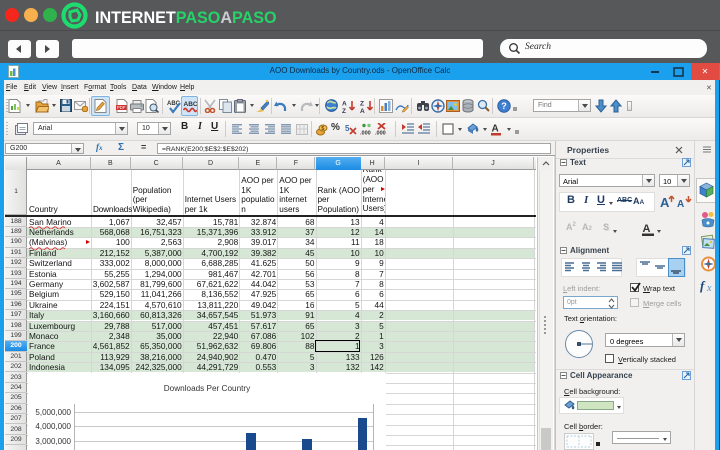  What do you see at coordinates (709, 288) in the screenshot?
I see `svg-text: x` at bounding box center [709, 288].